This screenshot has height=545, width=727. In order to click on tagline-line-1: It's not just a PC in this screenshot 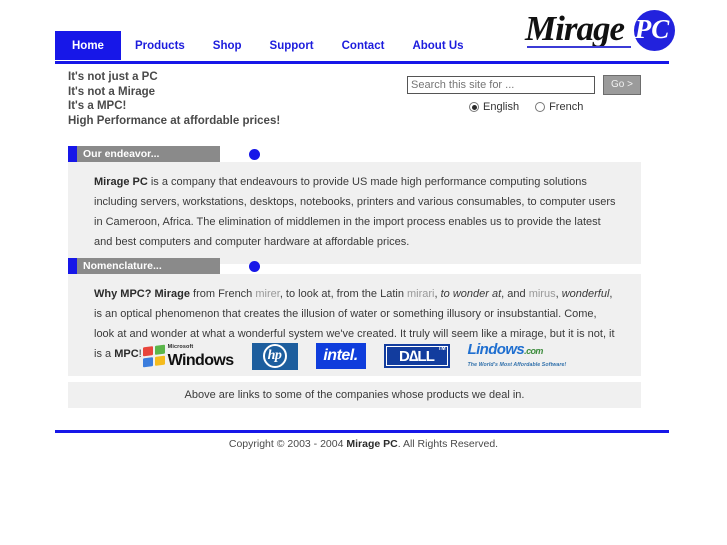, I will do `click(113, 77)`.